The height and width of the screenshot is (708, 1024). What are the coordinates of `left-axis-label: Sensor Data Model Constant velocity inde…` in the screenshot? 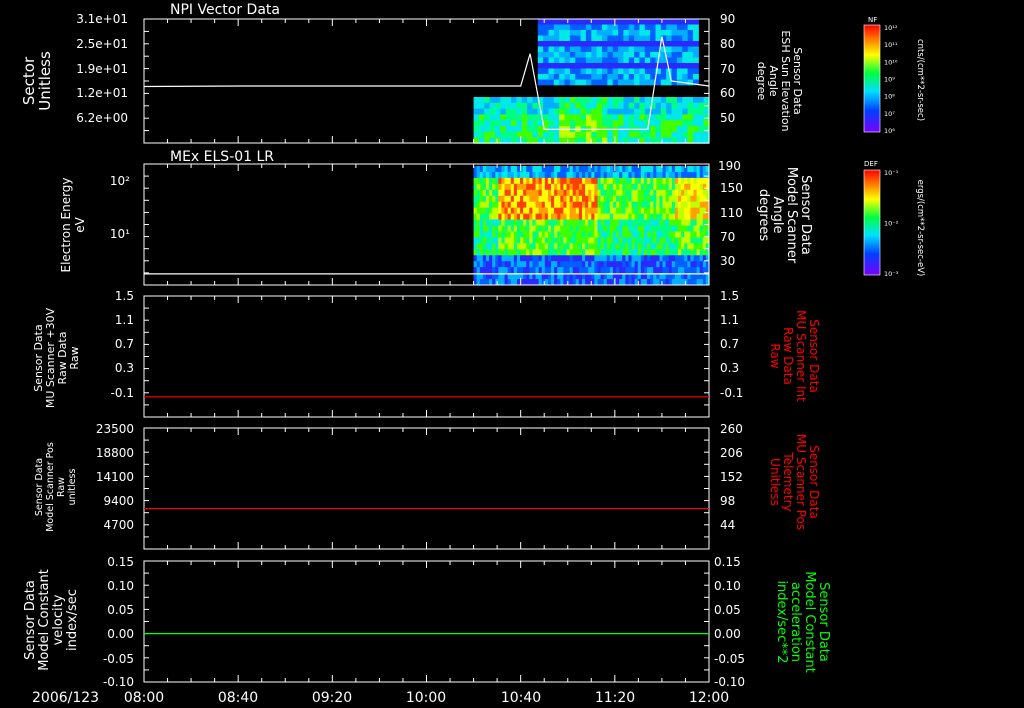 It's located at (51, 620).